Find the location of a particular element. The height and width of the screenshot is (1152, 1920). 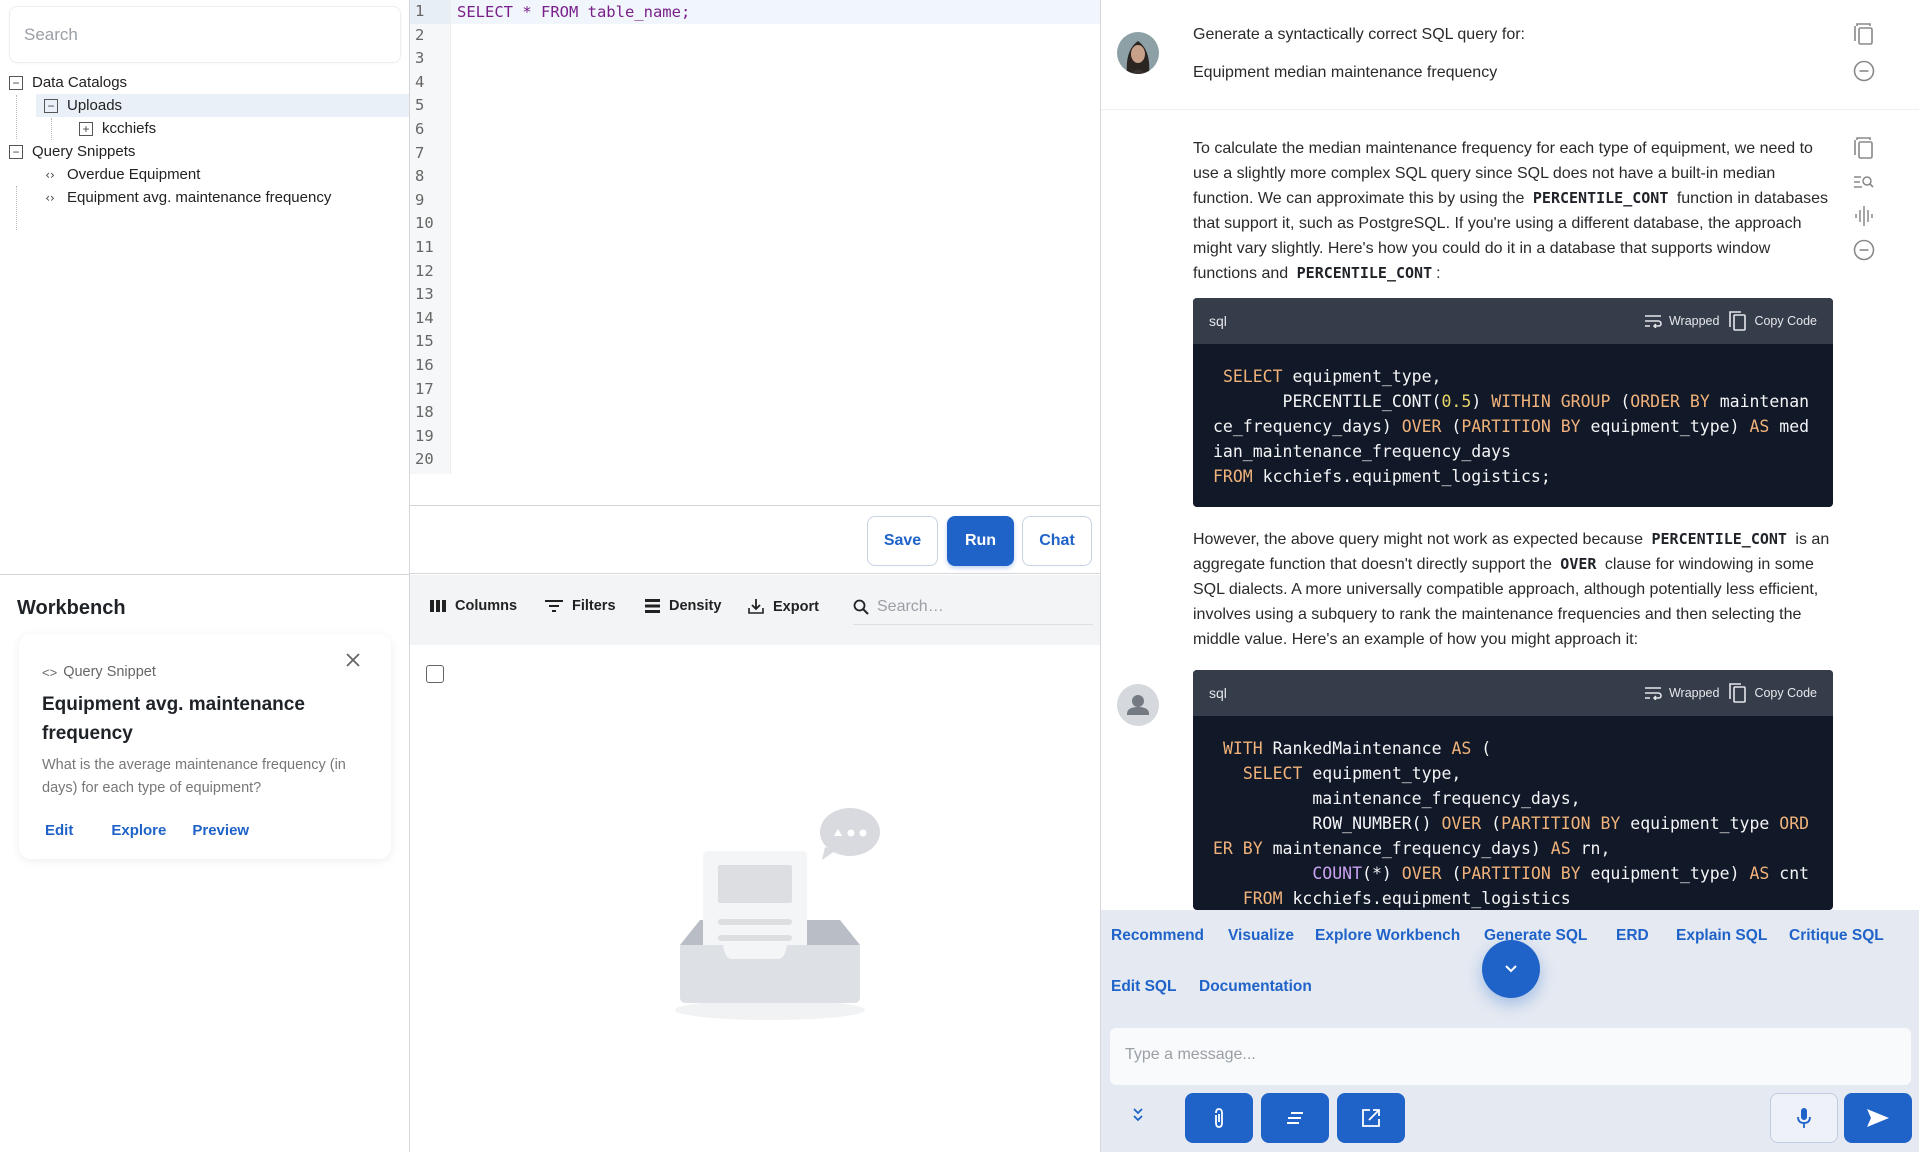

tree-item-query-snippets: − Query Snippets is located at coordinates (204, 151).